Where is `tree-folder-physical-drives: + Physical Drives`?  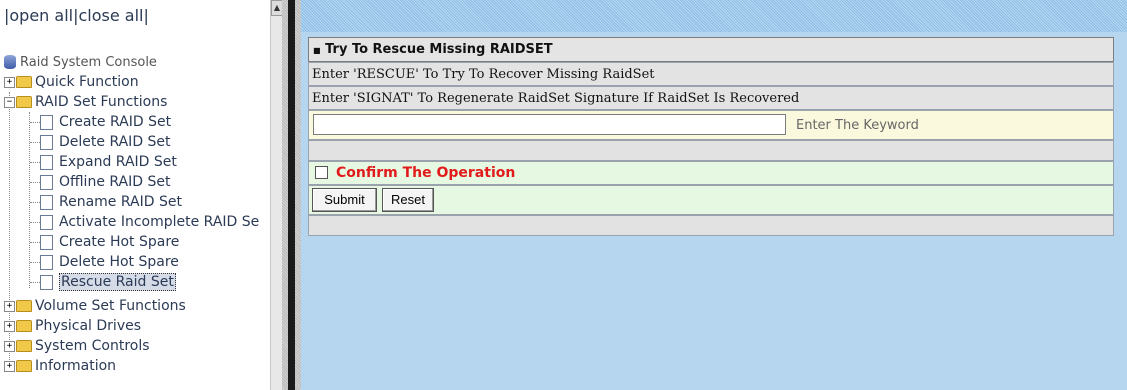 tree-folder-physical-drives: + Physical Drives is located at coordinates (72, 326).